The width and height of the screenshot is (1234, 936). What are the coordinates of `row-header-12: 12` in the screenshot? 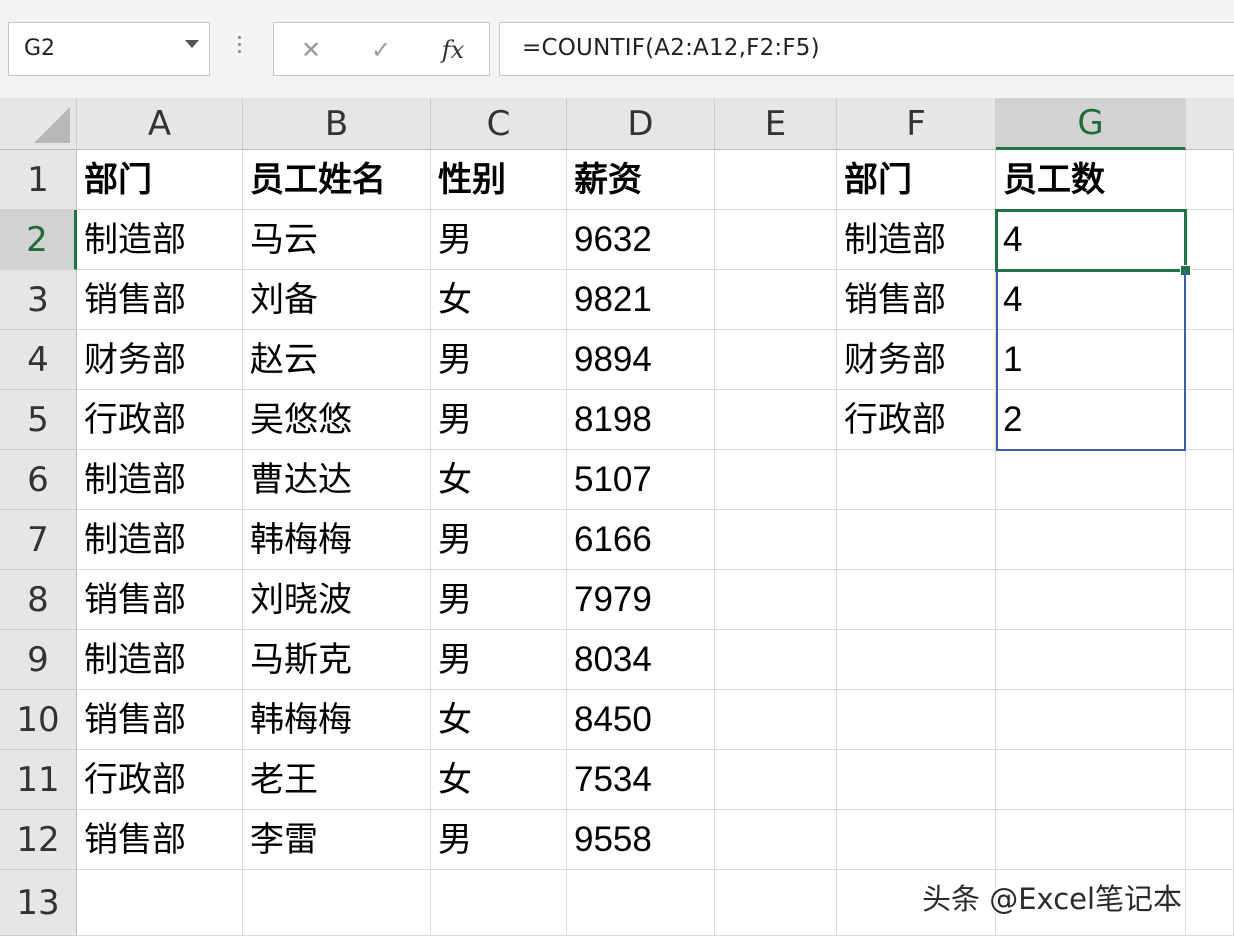 It's located at (38, 840).